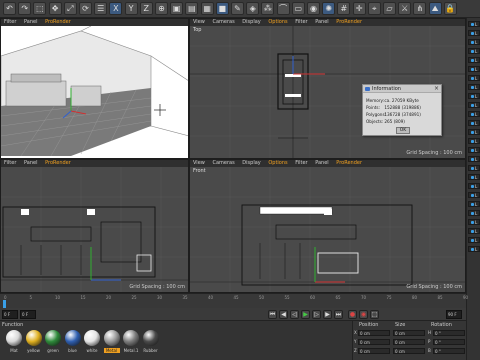 The height and width of the screenshot is (360, 480). What do you see at coordinates (374, 8) in the screenshot?
I see `snap-icon: ⌖` at bounding box center [374, 8].